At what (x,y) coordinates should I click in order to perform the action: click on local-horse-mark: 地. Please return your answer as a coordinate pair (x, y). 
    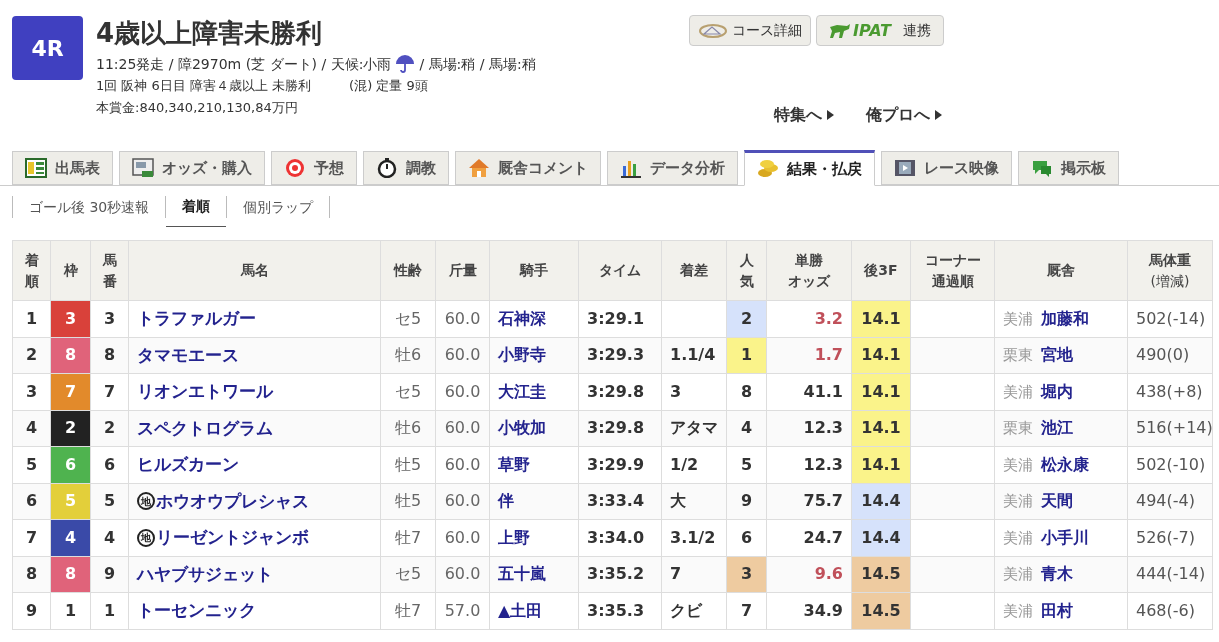
    Looking at the image, I should click on (146, 537).